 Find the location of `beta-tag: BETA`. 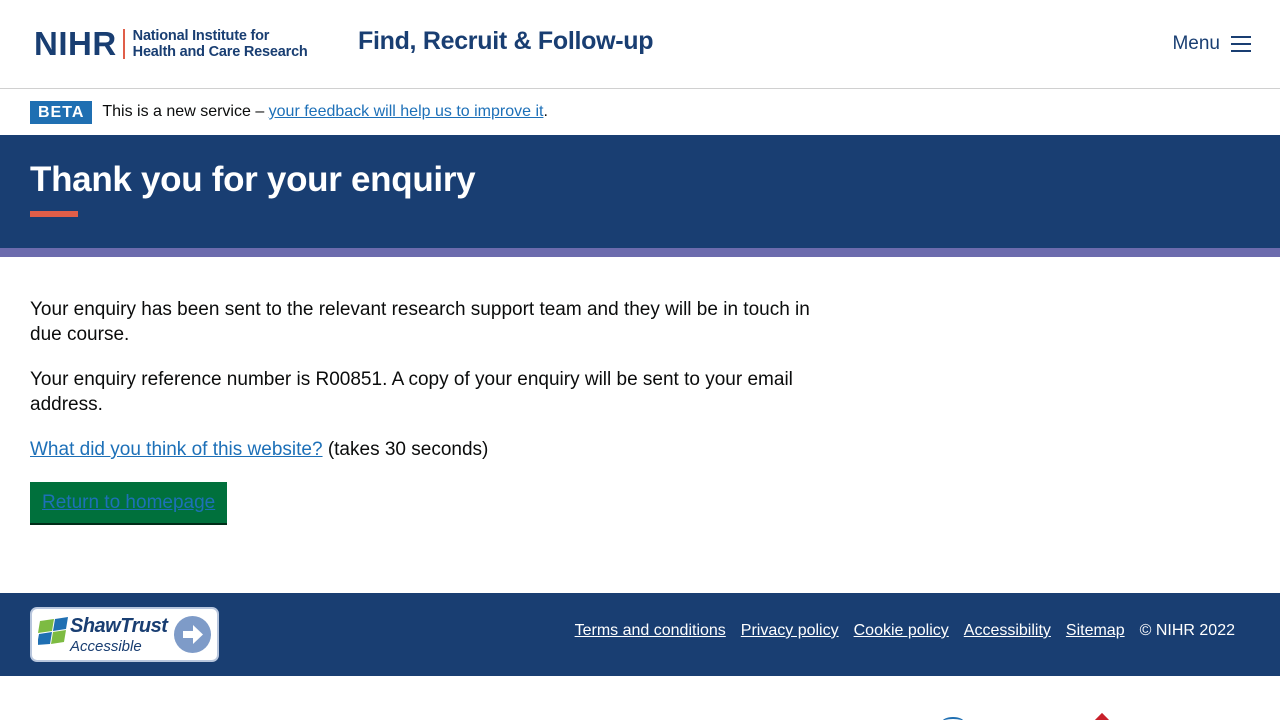

beta-tag: BETA is located at coordinates (61, 112).